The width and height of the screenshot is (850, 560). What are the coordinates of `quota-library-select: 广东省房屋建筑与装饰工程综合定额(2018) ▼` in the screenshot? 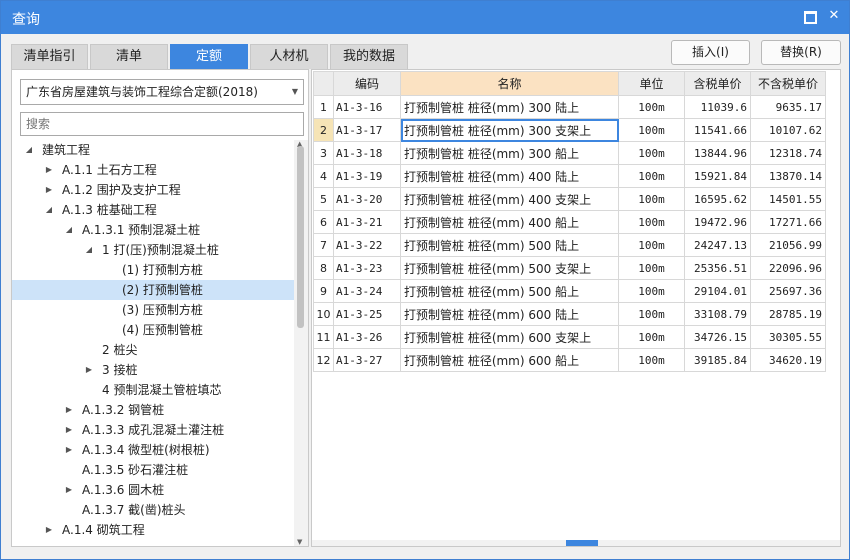 It's located at (162, 92).